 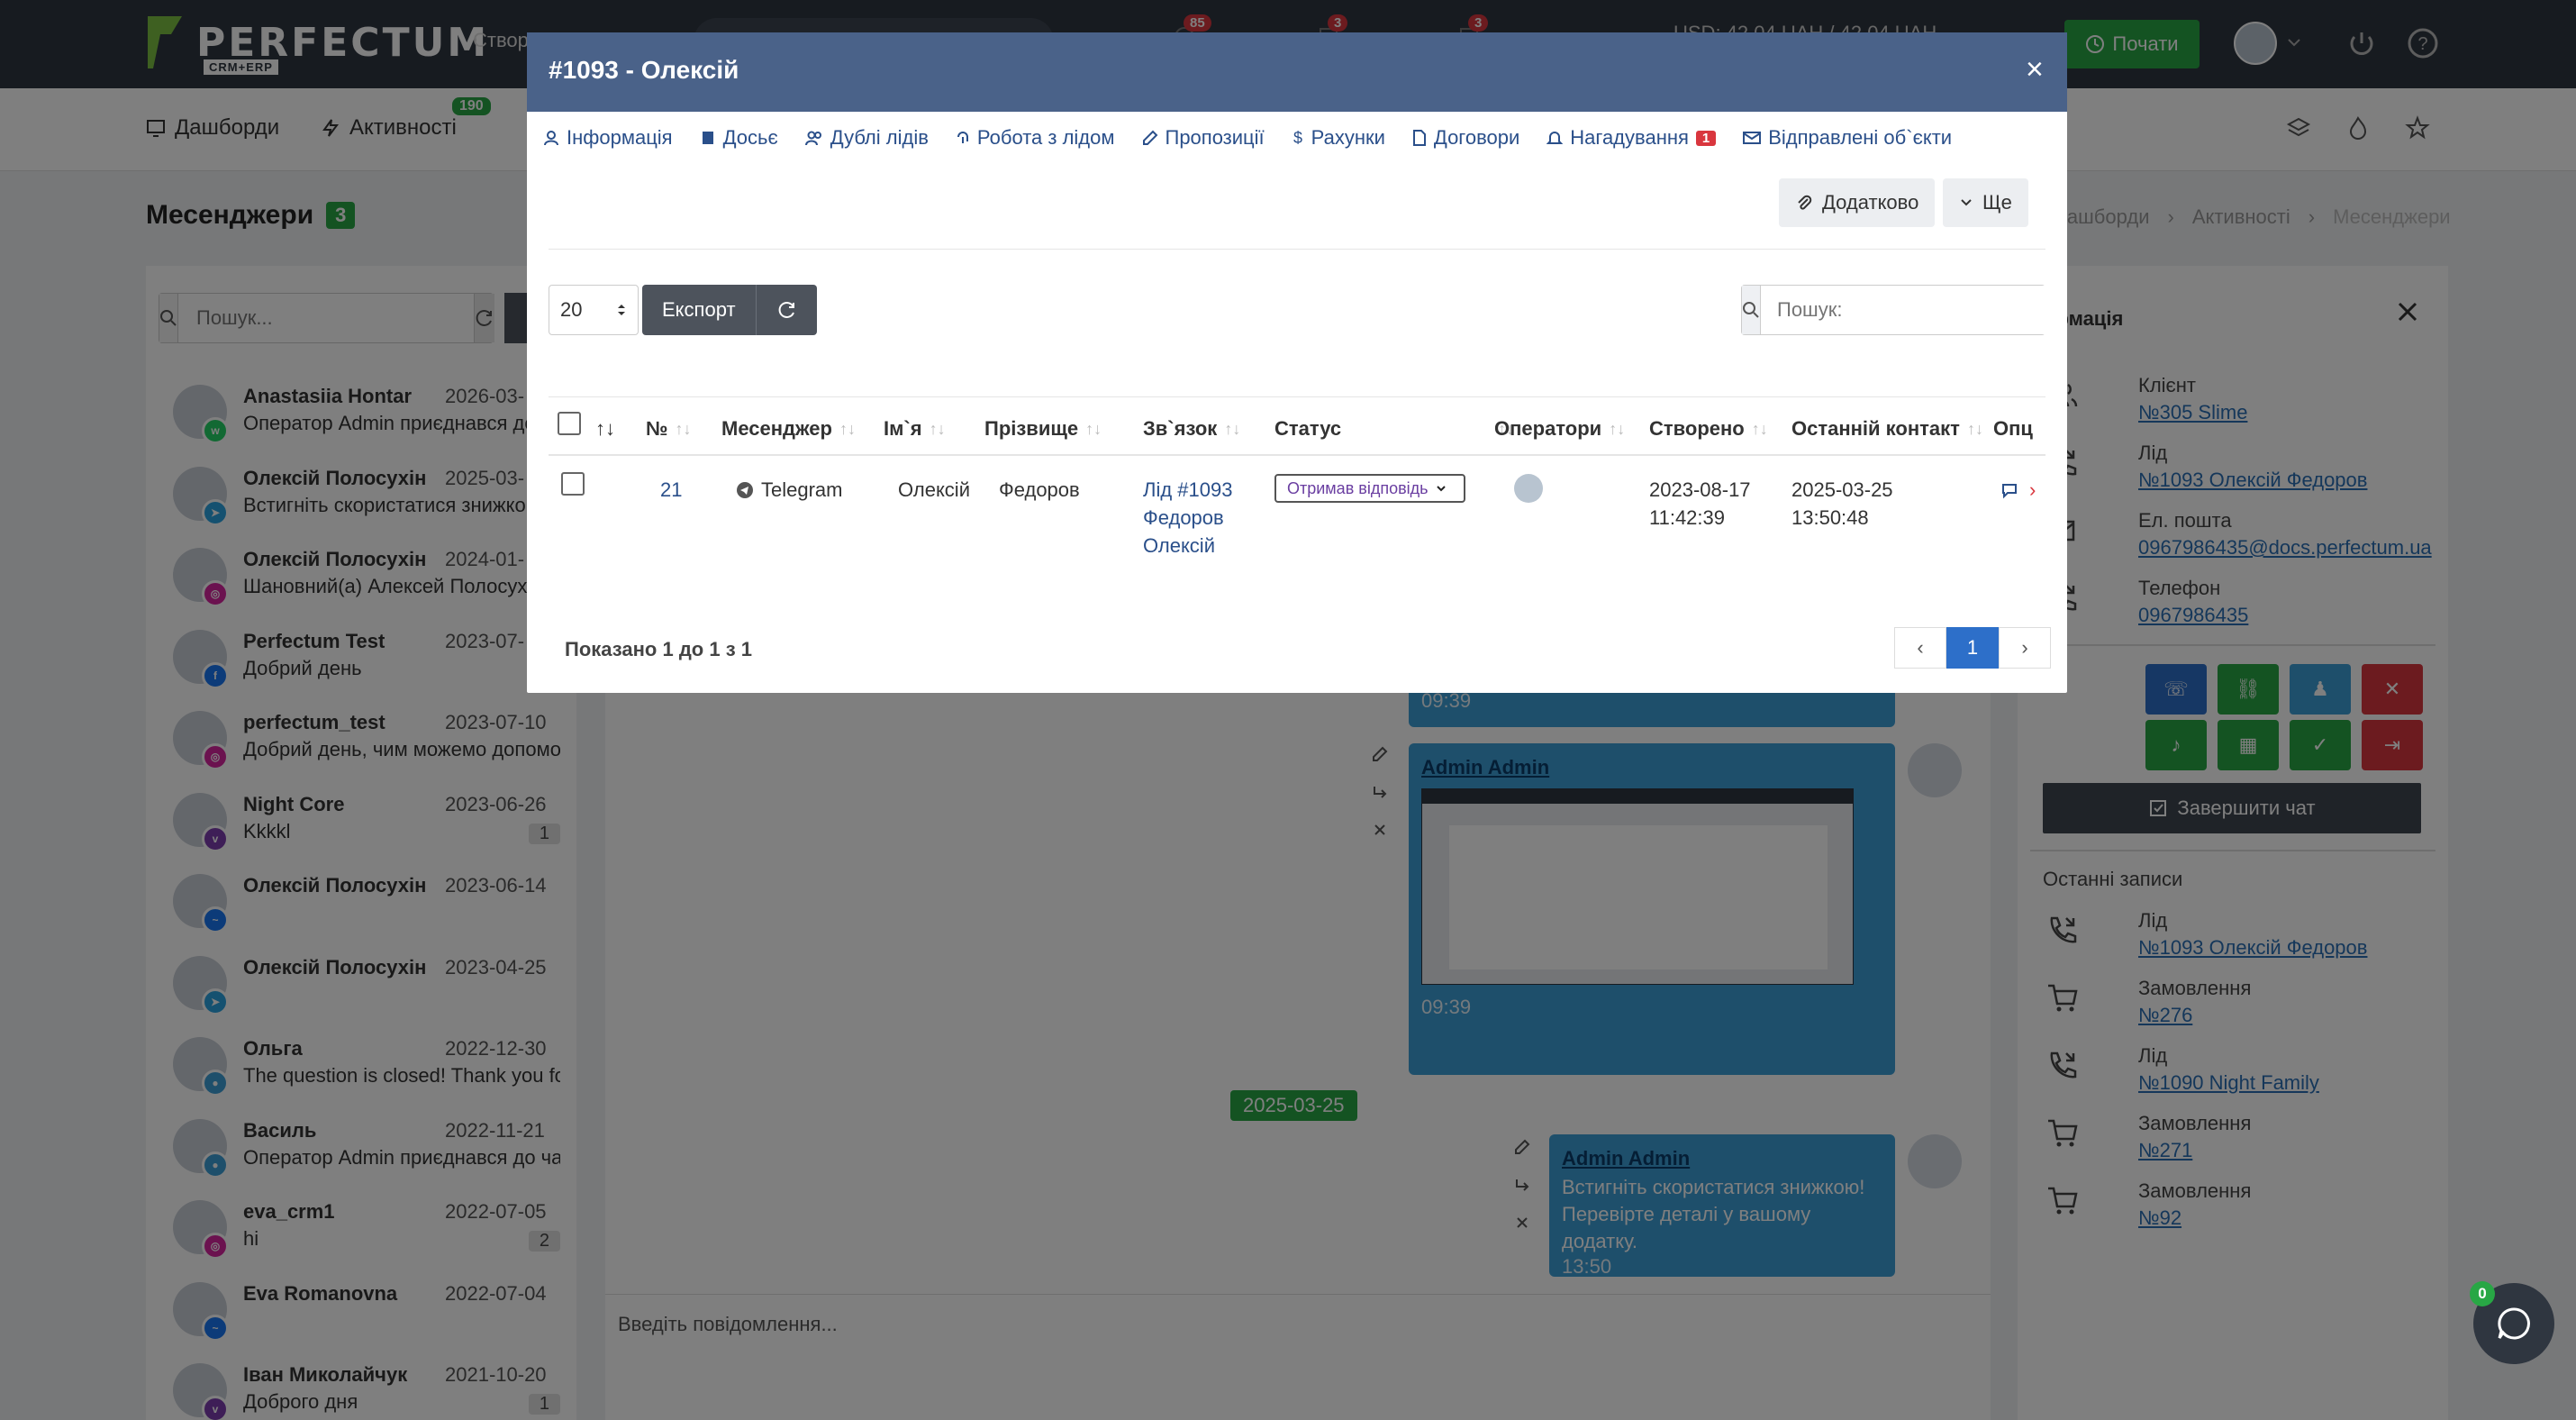 I want to click on row-link-line: Олексій, so click(x=1179, y=545).